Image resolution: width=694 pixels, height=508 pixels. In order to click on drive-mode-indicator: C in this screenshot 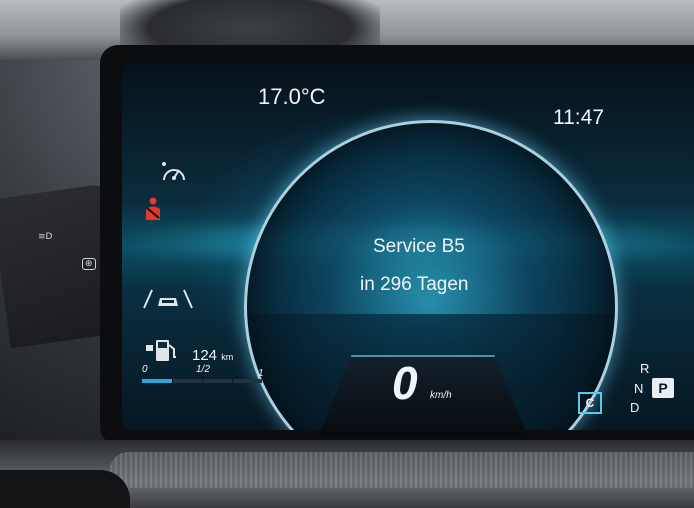, I will do `click(590, 403)`.